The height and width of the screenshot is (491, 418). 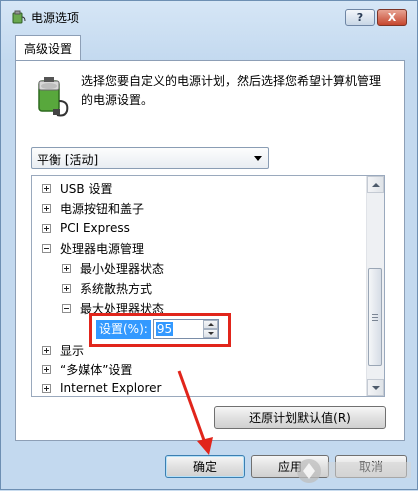 I want to click on vertical-scrollbar, so click(x=375, y=286).